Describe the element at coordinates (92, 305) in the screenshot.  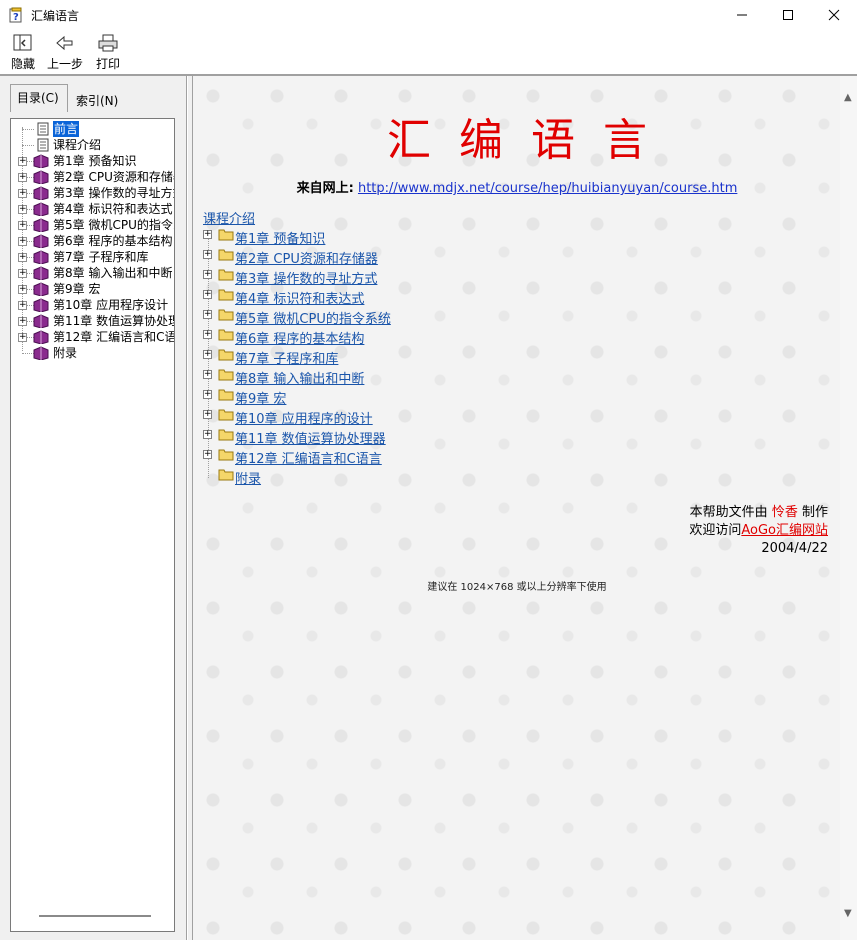
I see `tree-item: + 第10章 应用程序设计` at that location.